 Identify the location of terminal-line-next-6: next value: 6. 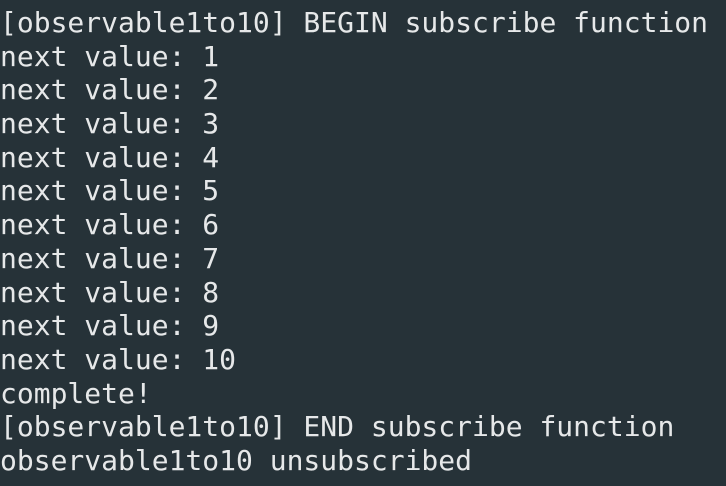
(110, 225).